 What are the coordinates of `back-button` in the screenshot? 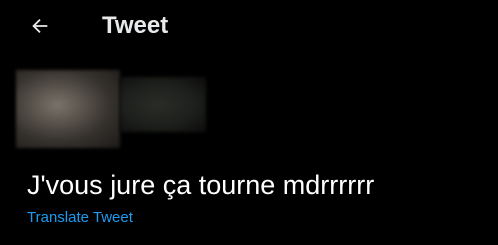 It's located at (40, 26).